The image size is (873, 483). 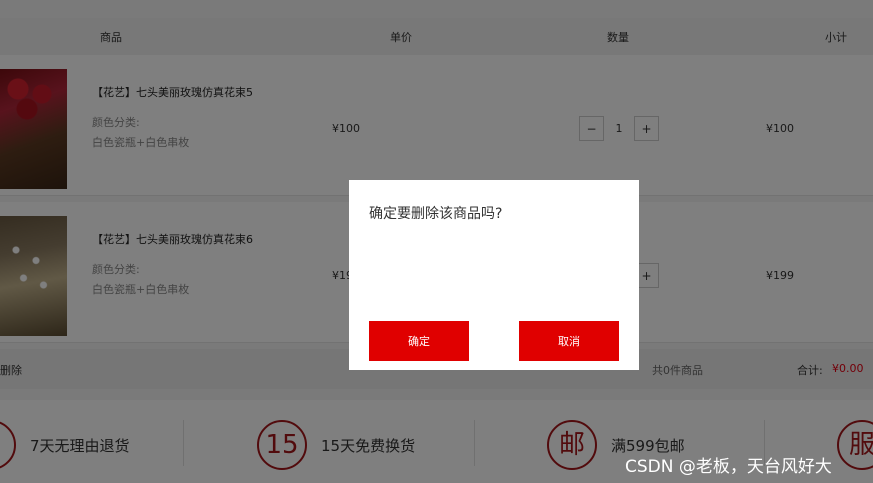 What do you see at coordinates (728, 467) in the screenshot?
I see `watermark-text: CSDN @老板，天台风好大` at bounding box center [728, 467].